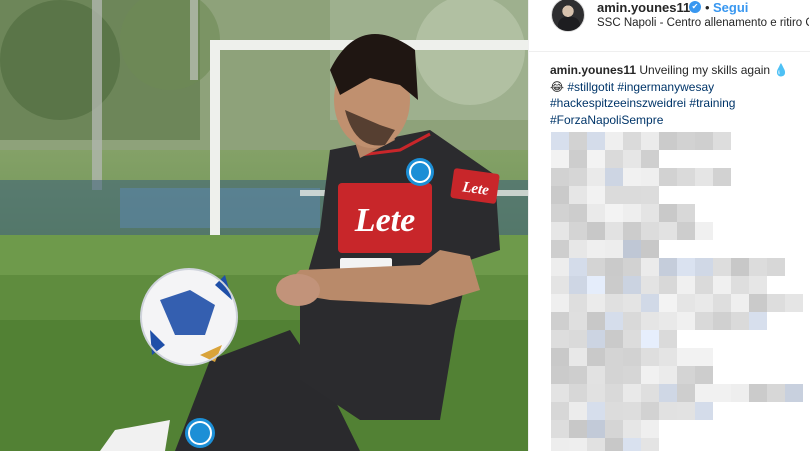  Describe the element at coordinates (643, 7) in the screenshot. I see `username-link: amin.younes11` at that location.